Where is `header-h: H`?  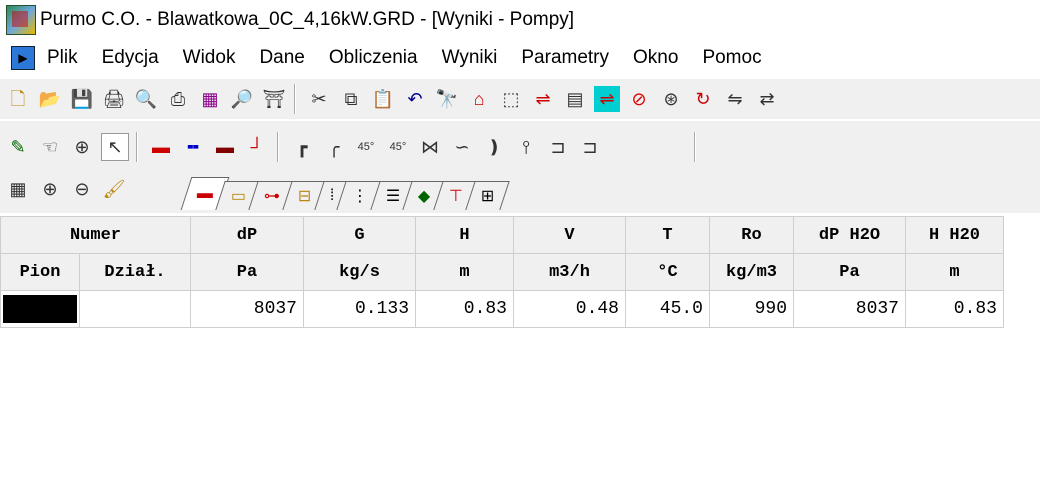 header-h: H is located at coordinates (464, 235).